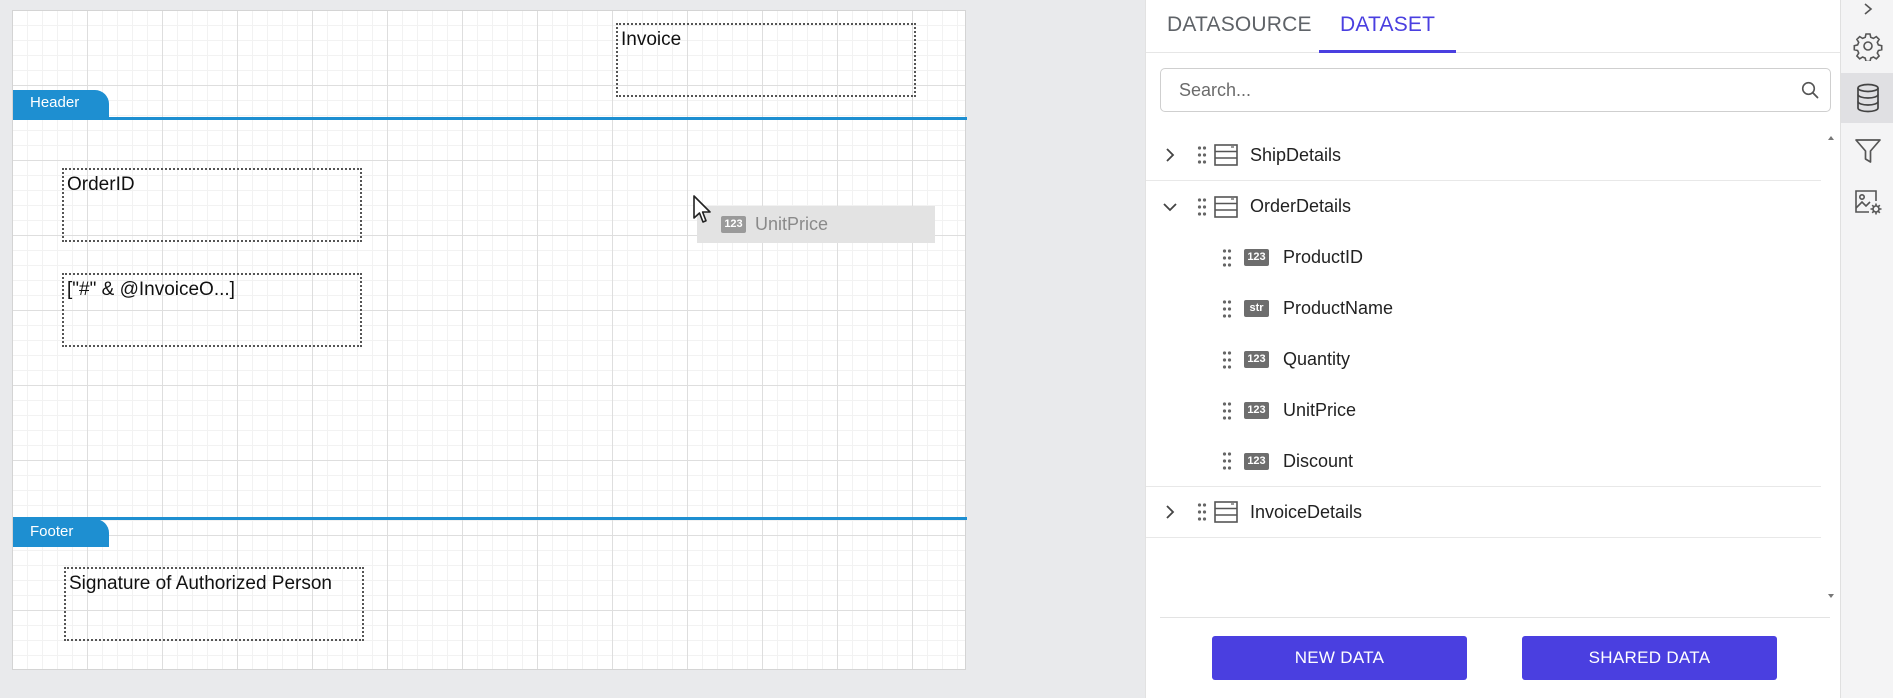 Image resolution: width=1893 pixels, height=698 pixels. What do you see at coordinates (1475, 90) in the screenshot?
I see `search-input` at bounding box center [1475, 90].